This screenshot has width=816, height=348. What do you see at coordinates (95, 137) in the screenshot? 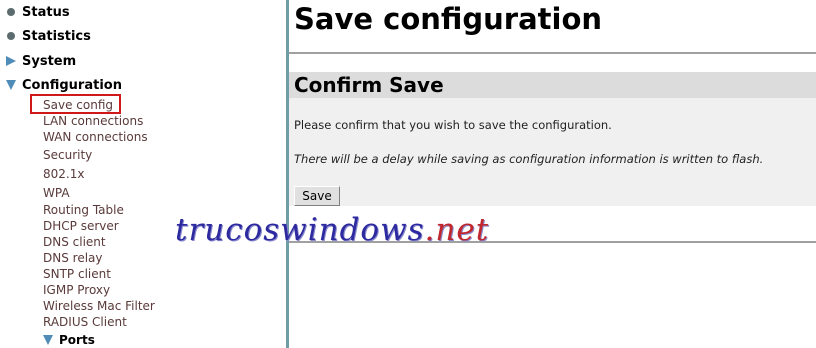
I see `sidebar-item-wan-connections: WAN connections` at bounding box center [95, 137].